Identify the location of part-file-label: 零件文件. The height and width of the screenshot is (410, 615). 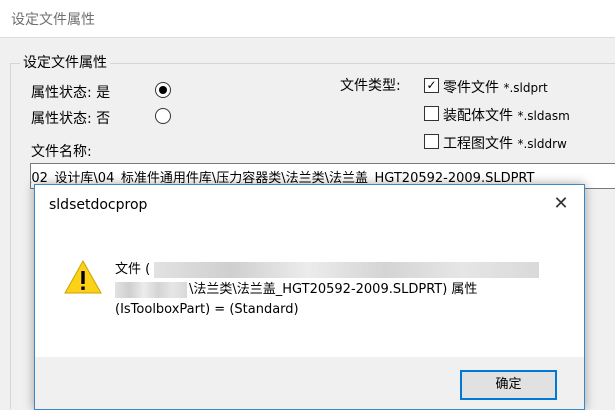
(471, 88).